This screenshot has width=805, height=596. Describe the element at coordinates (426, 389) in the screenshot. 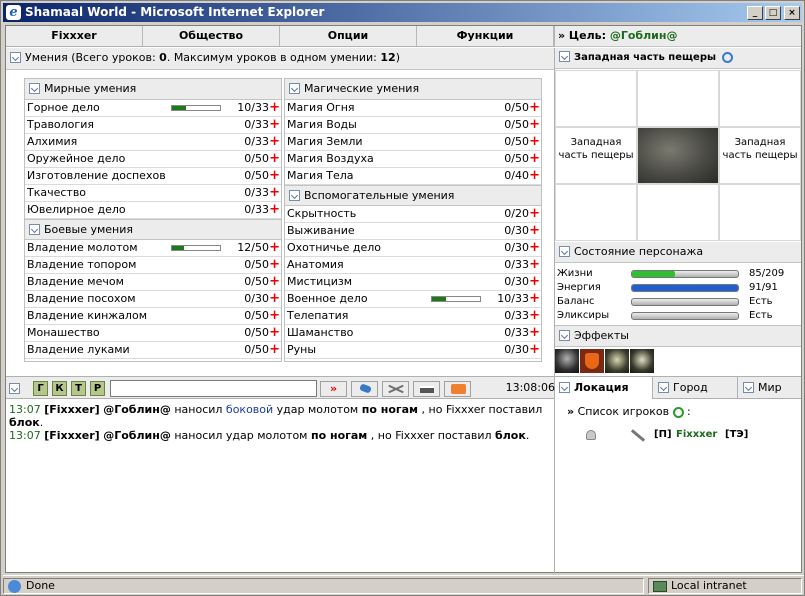

I see `print-button` at that location.